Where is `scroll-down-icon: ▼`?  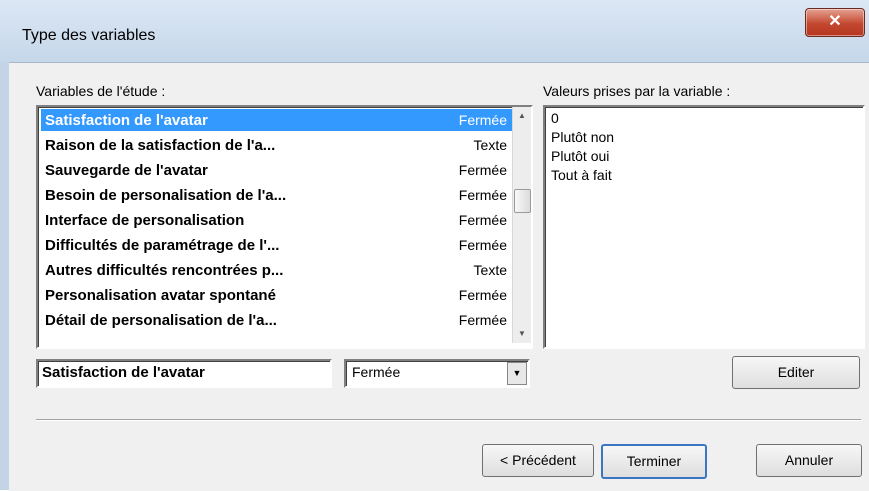
scroll-down-icon: ▼ is located at coordinates (522, 334).